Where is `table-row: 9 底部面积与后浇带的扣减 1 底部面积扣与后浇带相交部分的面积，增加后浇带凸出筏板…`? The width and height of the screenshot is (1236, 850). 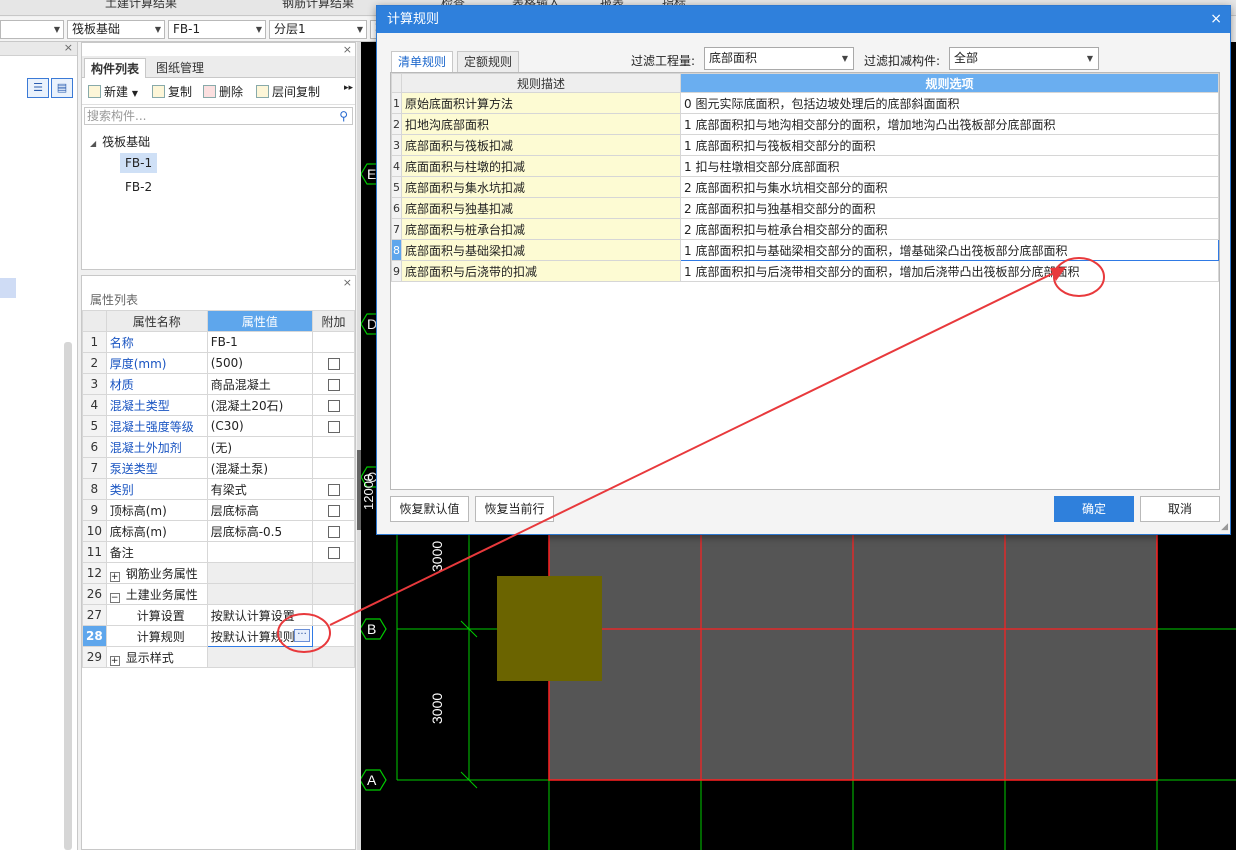 table-row: 9 底部面积与后浇带的扣减 1 底部面积扣与后浇带相交部分的面积，增加后浇带凸出筏板… is located at coordinates (805, 271).